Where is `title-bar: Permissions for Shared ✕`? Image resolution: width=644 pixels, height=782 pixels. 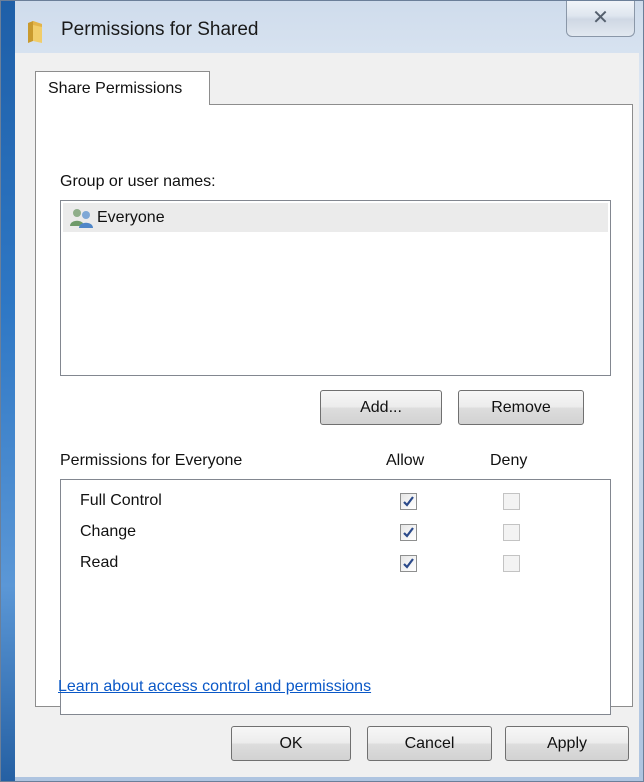
title-bar: Permissions for Shared ✕ is located at coordinates (329, 30).